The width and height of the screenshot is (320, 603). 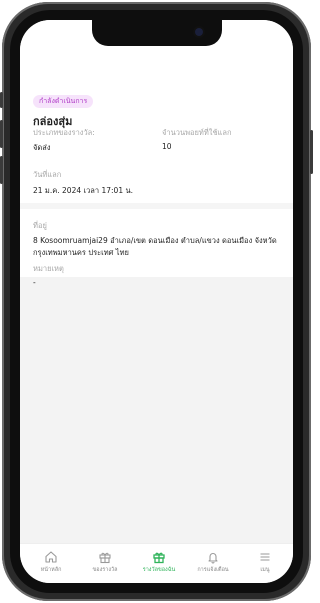 What do you see at coordinates (197, 132) in the screenshot?
I see `points-label: จำนวนพอยท์ที่ใช้แลก` at bounding box center [197, 132].